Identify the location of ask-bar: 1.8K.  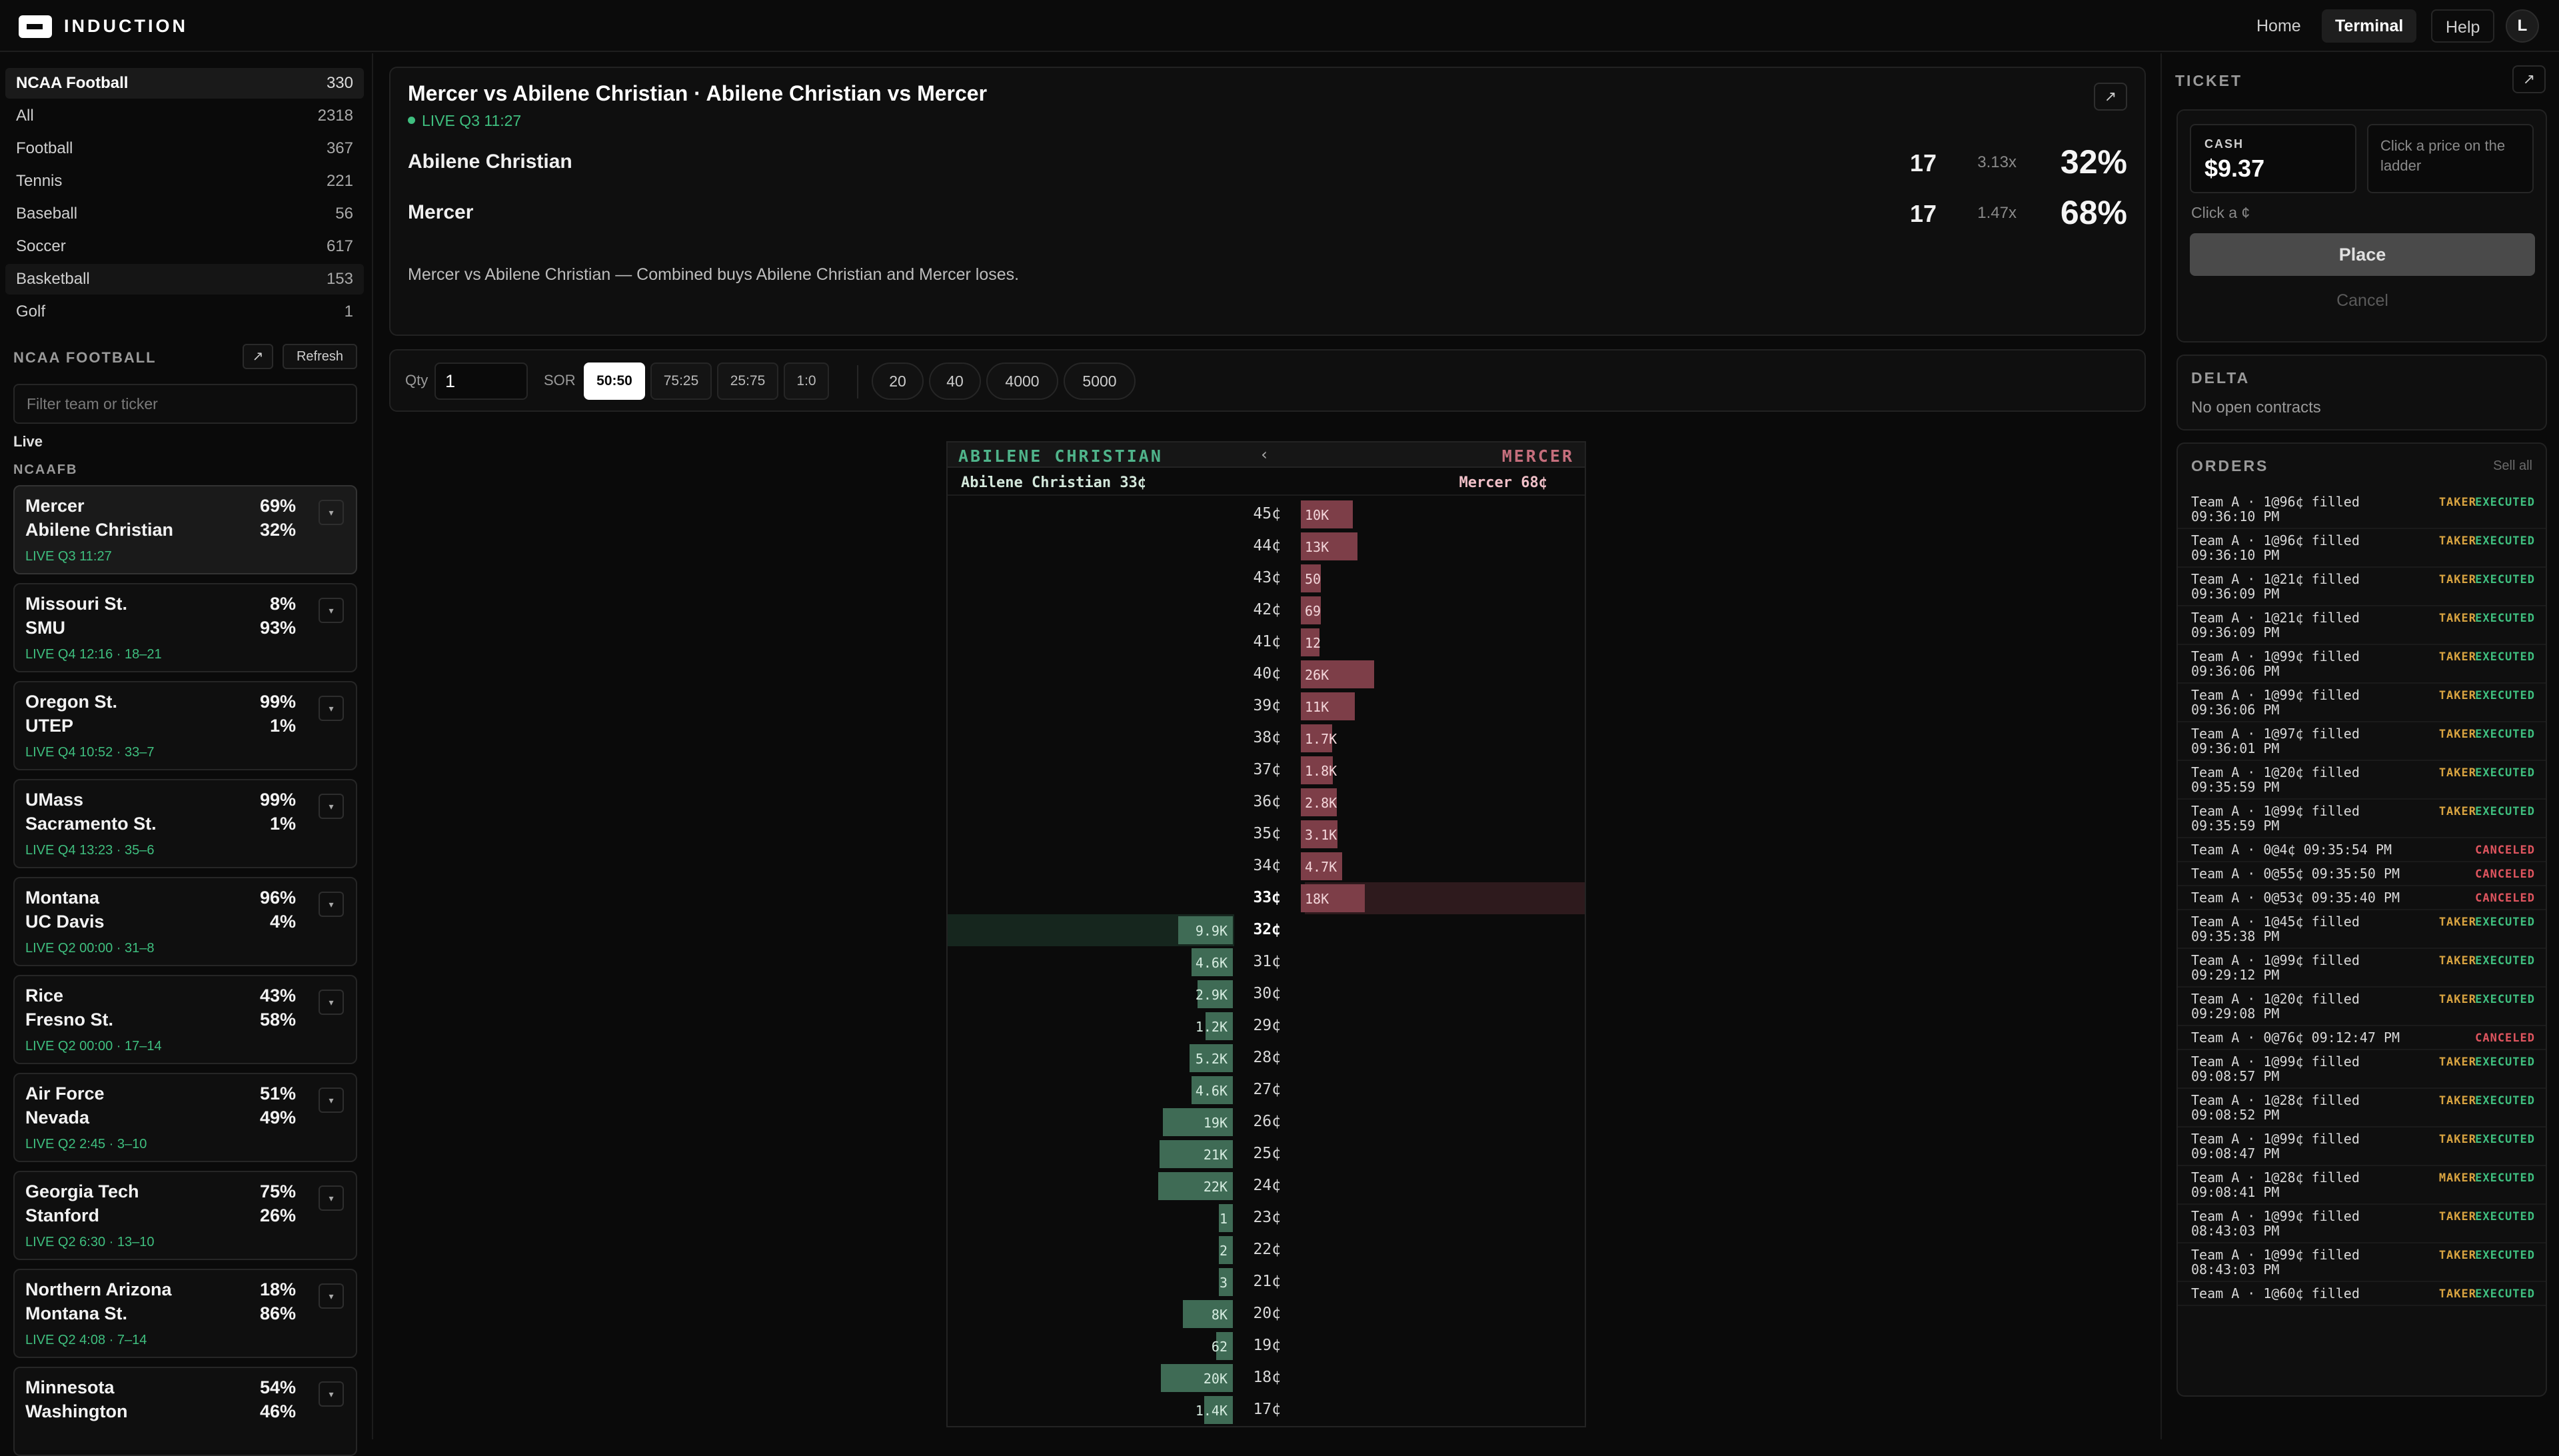
(1319, 770).